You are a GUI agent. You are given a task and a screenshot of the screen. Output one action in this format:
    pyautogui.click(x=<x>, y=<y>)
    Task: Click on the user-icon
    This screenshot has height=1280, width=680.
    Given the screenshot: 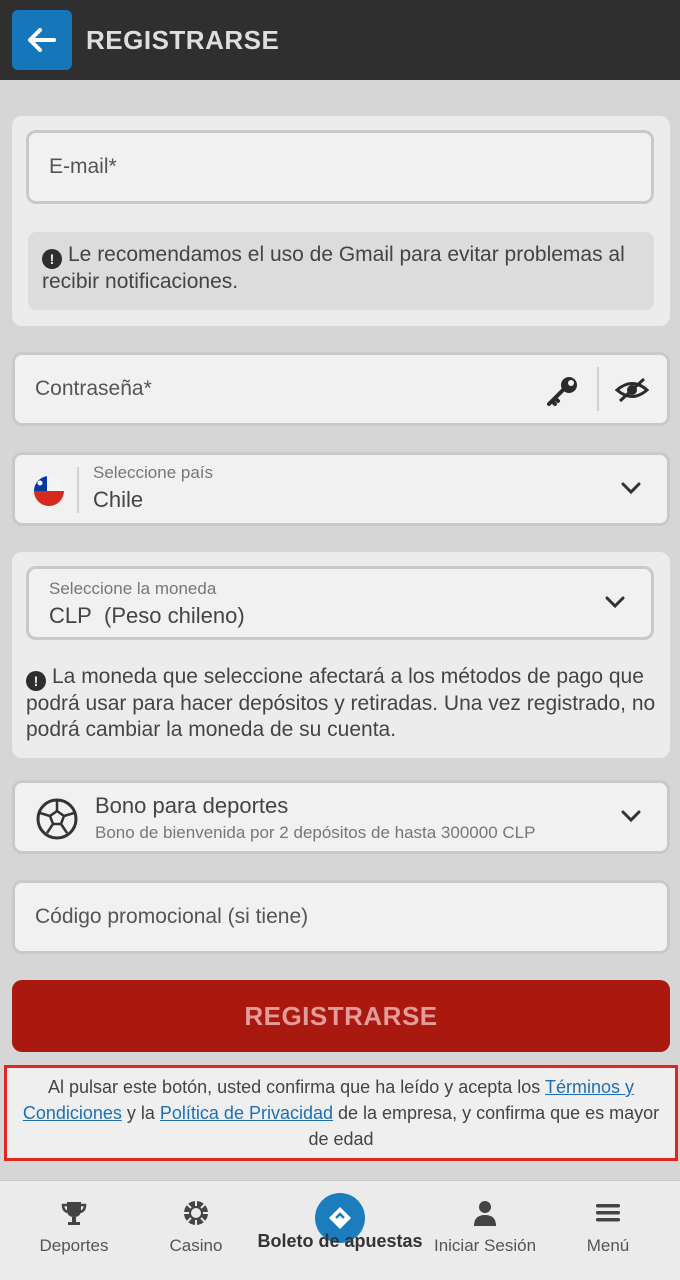 What is the action you would take?
    pyautogui.click(x=485, y=1213)
    